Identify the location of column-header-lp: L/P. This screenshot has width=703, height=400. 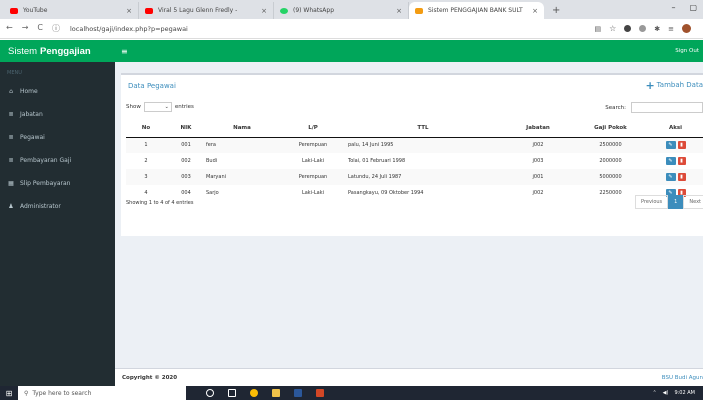
(313, 129).